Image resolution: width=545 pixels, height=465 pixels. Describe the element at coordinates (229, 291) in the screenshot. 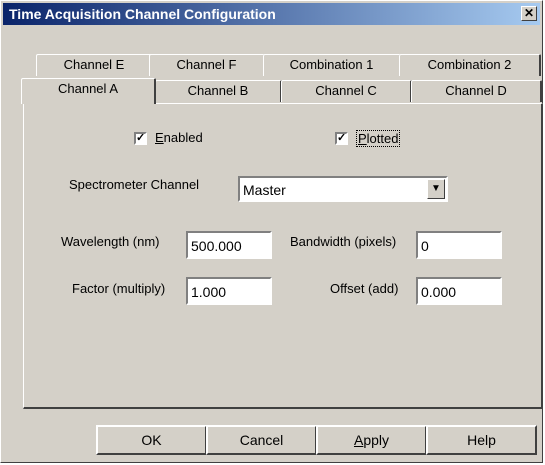

I see `factor-input: 1.000` at that location.